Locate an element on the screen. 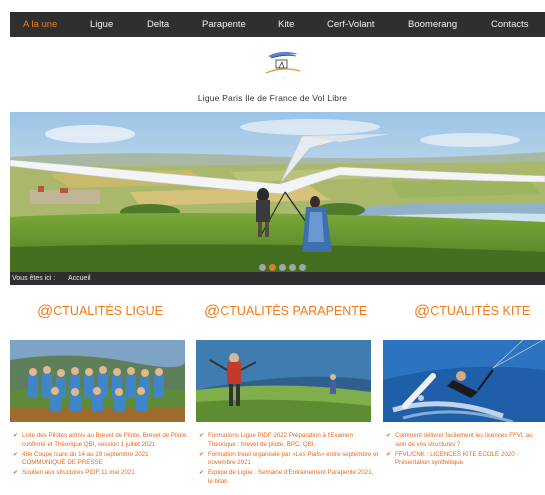  section-title-kite: @CTUALITÉS KITE is located at coordinates (472, 312).